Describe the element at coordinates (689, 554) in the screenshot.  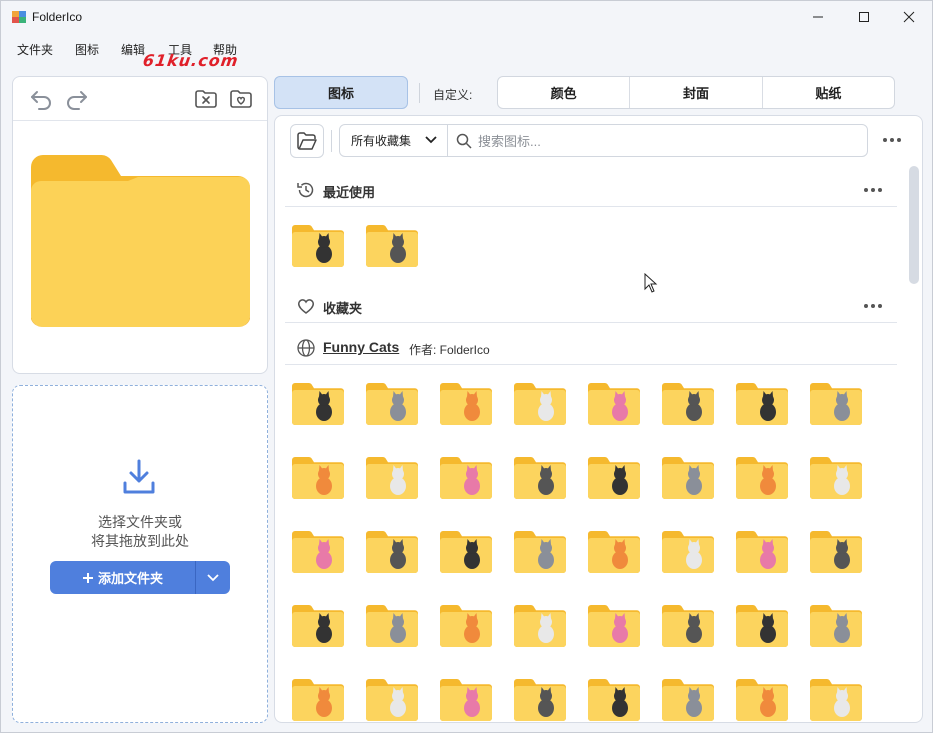
I see `cat-gift-box-icon` at that location.